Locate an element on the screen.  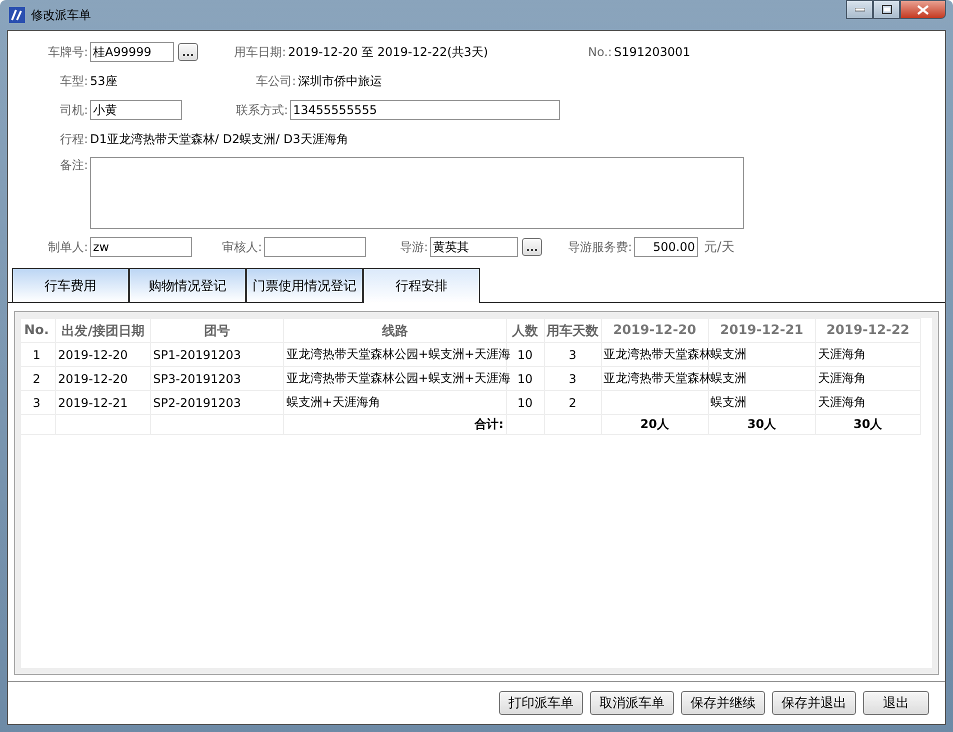
creator-field: zw is located at coordinates (141, 247).